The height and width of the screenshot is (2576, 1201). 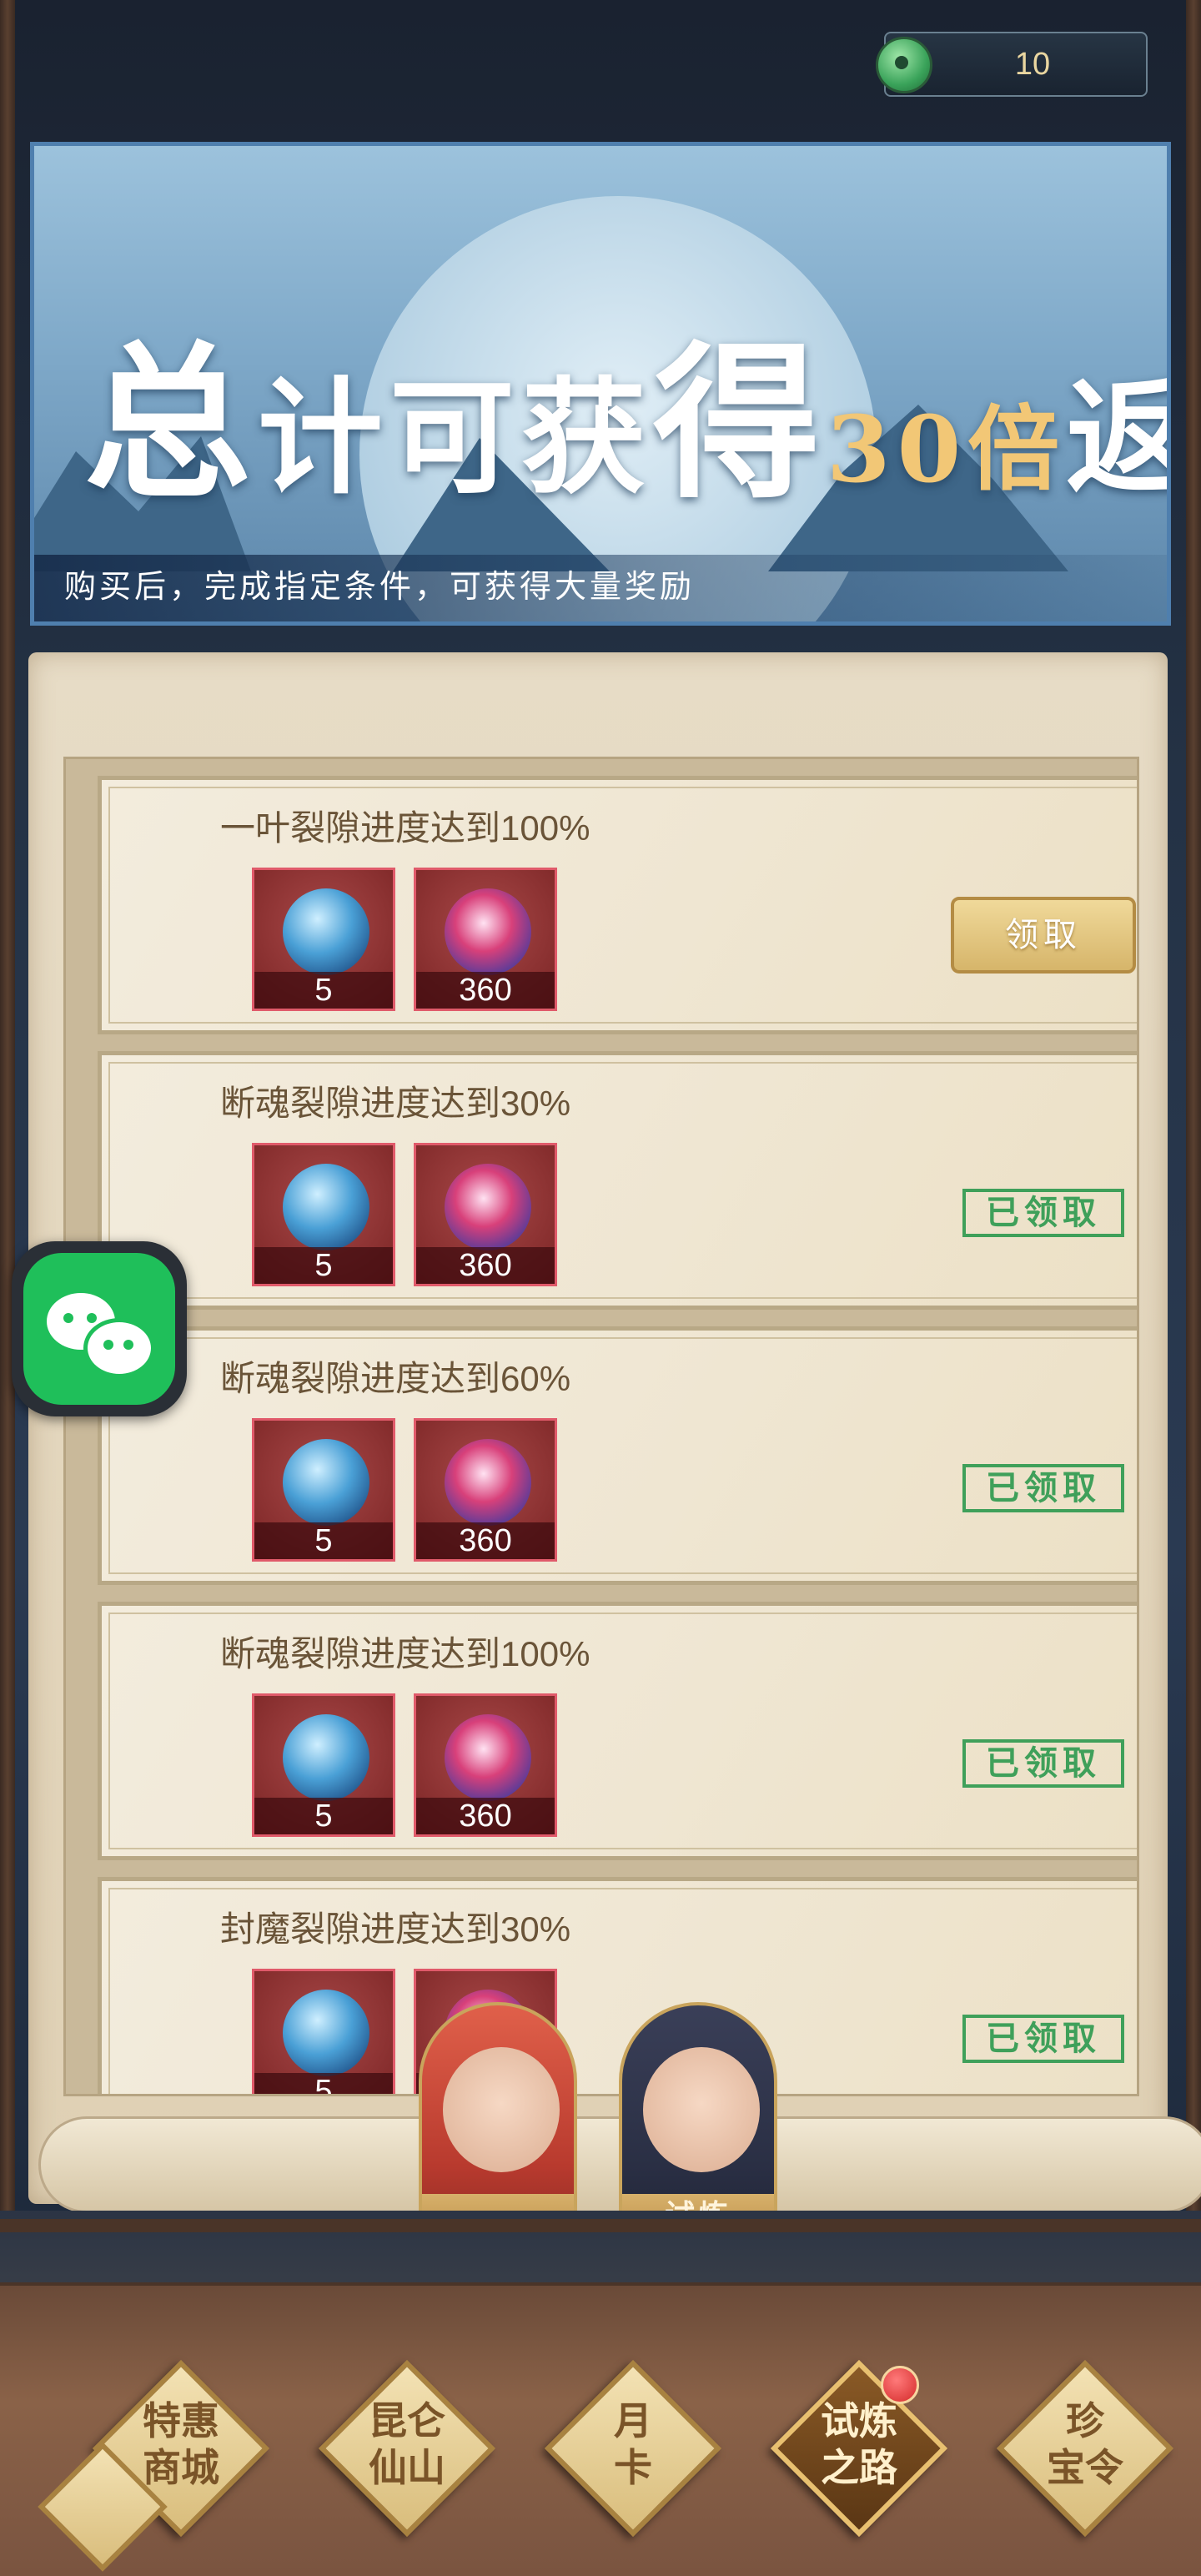 What do you see at coordinates (1044, 935) in the screenshot?
I see `claim-button: 领取` at bounding box center [1044, 935].